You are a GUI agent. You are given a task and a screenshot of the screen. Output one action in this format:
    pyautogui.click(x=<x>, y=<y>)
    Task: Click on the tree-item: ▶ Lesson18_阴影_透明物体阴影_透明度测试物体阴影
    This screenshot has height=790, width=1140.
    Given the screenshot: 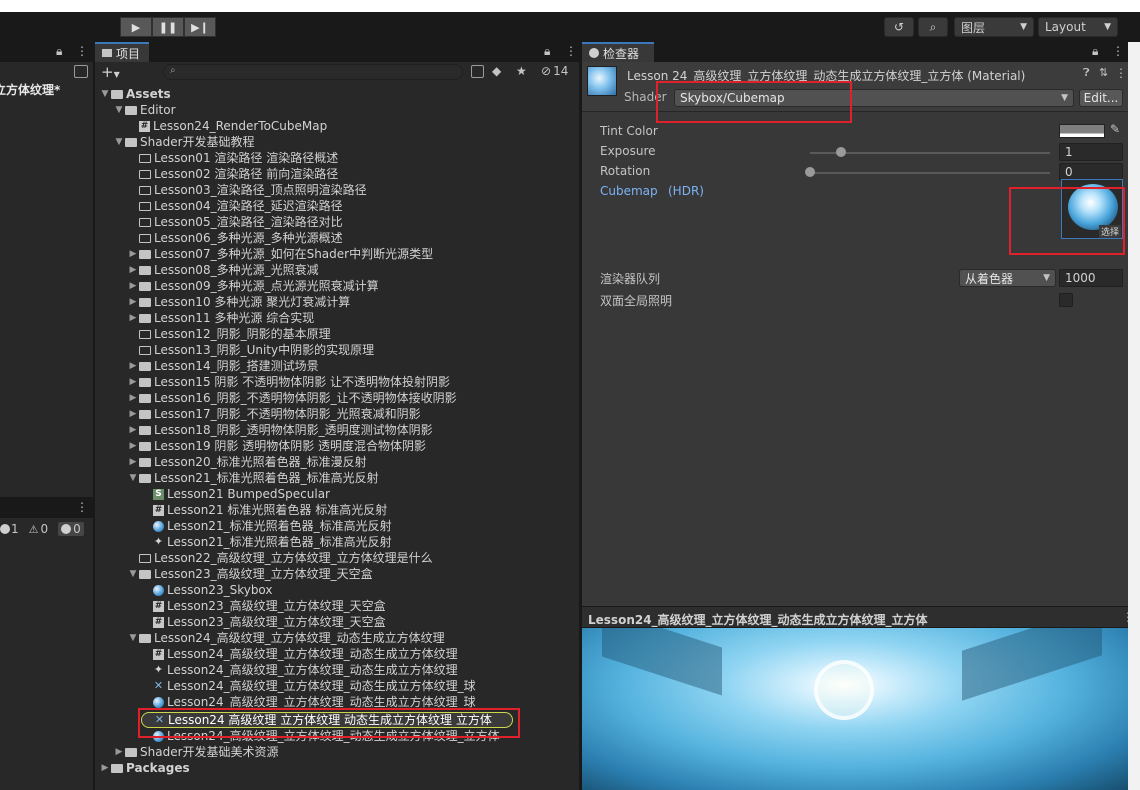 What is the action you would take?
    pyautogui.click(x=339, y=430)
    